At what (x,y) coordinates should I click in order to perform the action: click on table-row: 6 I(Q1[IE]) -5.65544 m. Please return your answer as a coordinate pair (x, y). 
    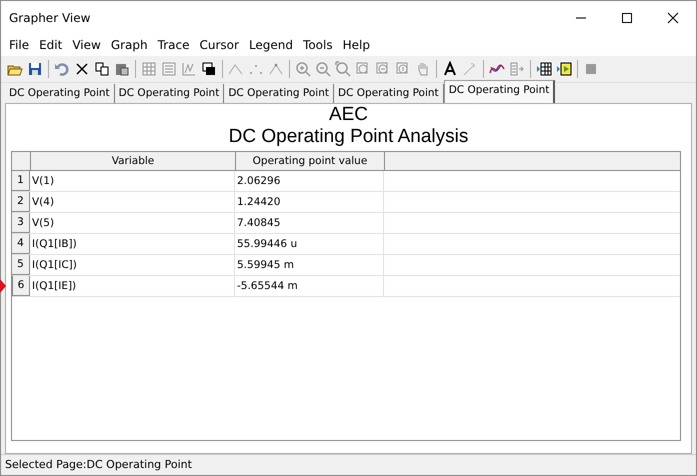
    Looking at the image, I should click on (346, 286).